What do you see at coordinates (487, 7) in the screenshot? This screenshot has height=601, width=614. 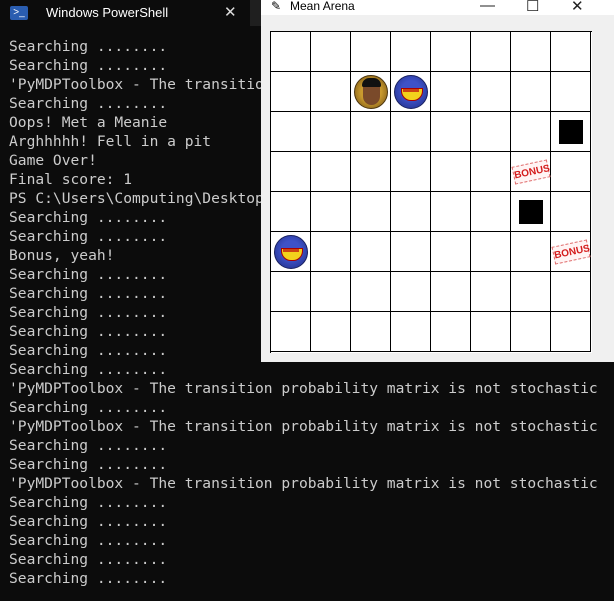 I see `minimize-icon: —` at bounding box center [487, 7].